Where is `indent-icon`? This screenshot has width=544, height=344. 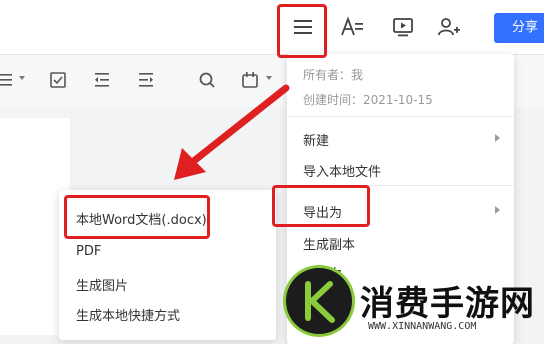 indent-icon is located at coordinates (146, 80).